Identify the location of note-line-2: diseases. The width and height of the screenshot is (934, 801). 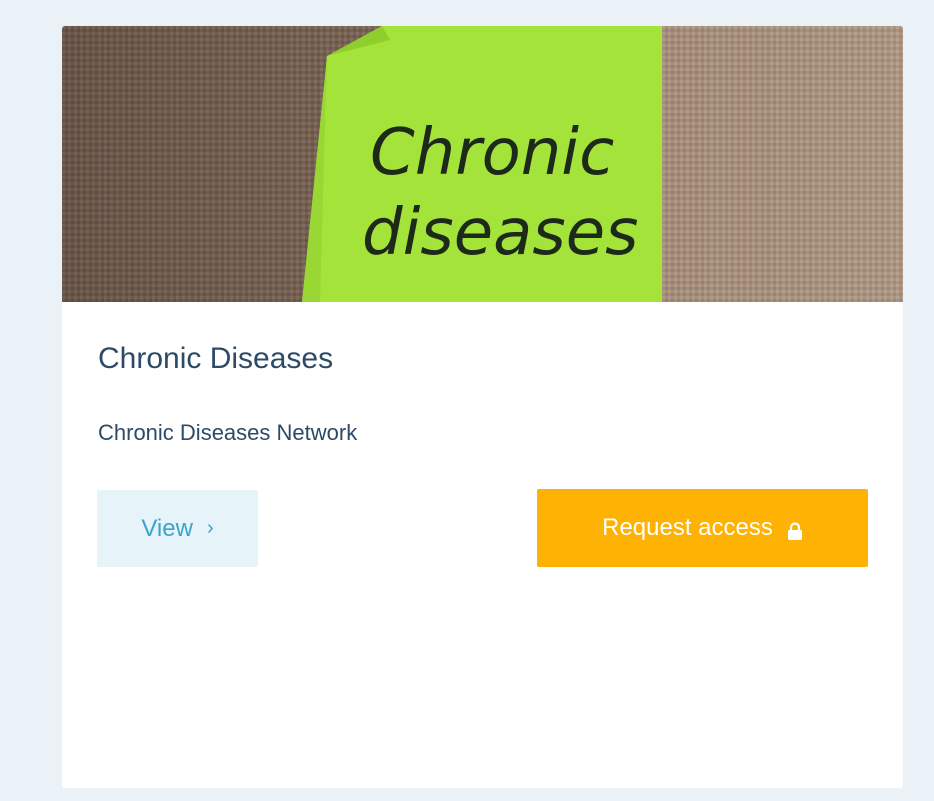
(500, 233).